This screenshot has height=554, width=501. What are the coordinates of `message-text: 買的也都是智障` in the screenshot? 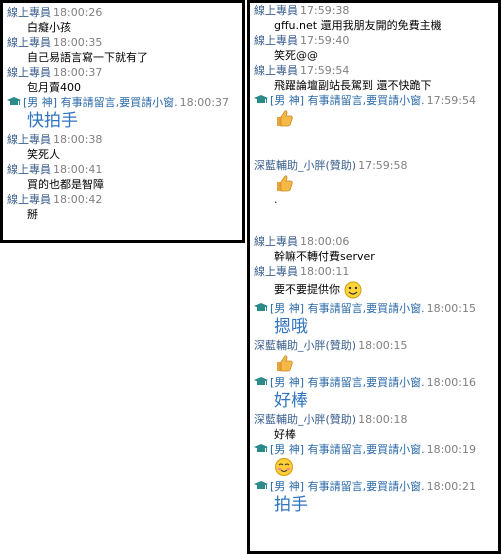 It's located at (65, 184).